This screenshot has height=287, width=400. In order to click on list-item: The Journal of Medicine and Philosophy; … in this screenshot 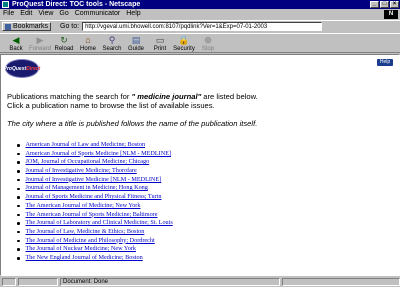, I will do `click(95, 241)`.